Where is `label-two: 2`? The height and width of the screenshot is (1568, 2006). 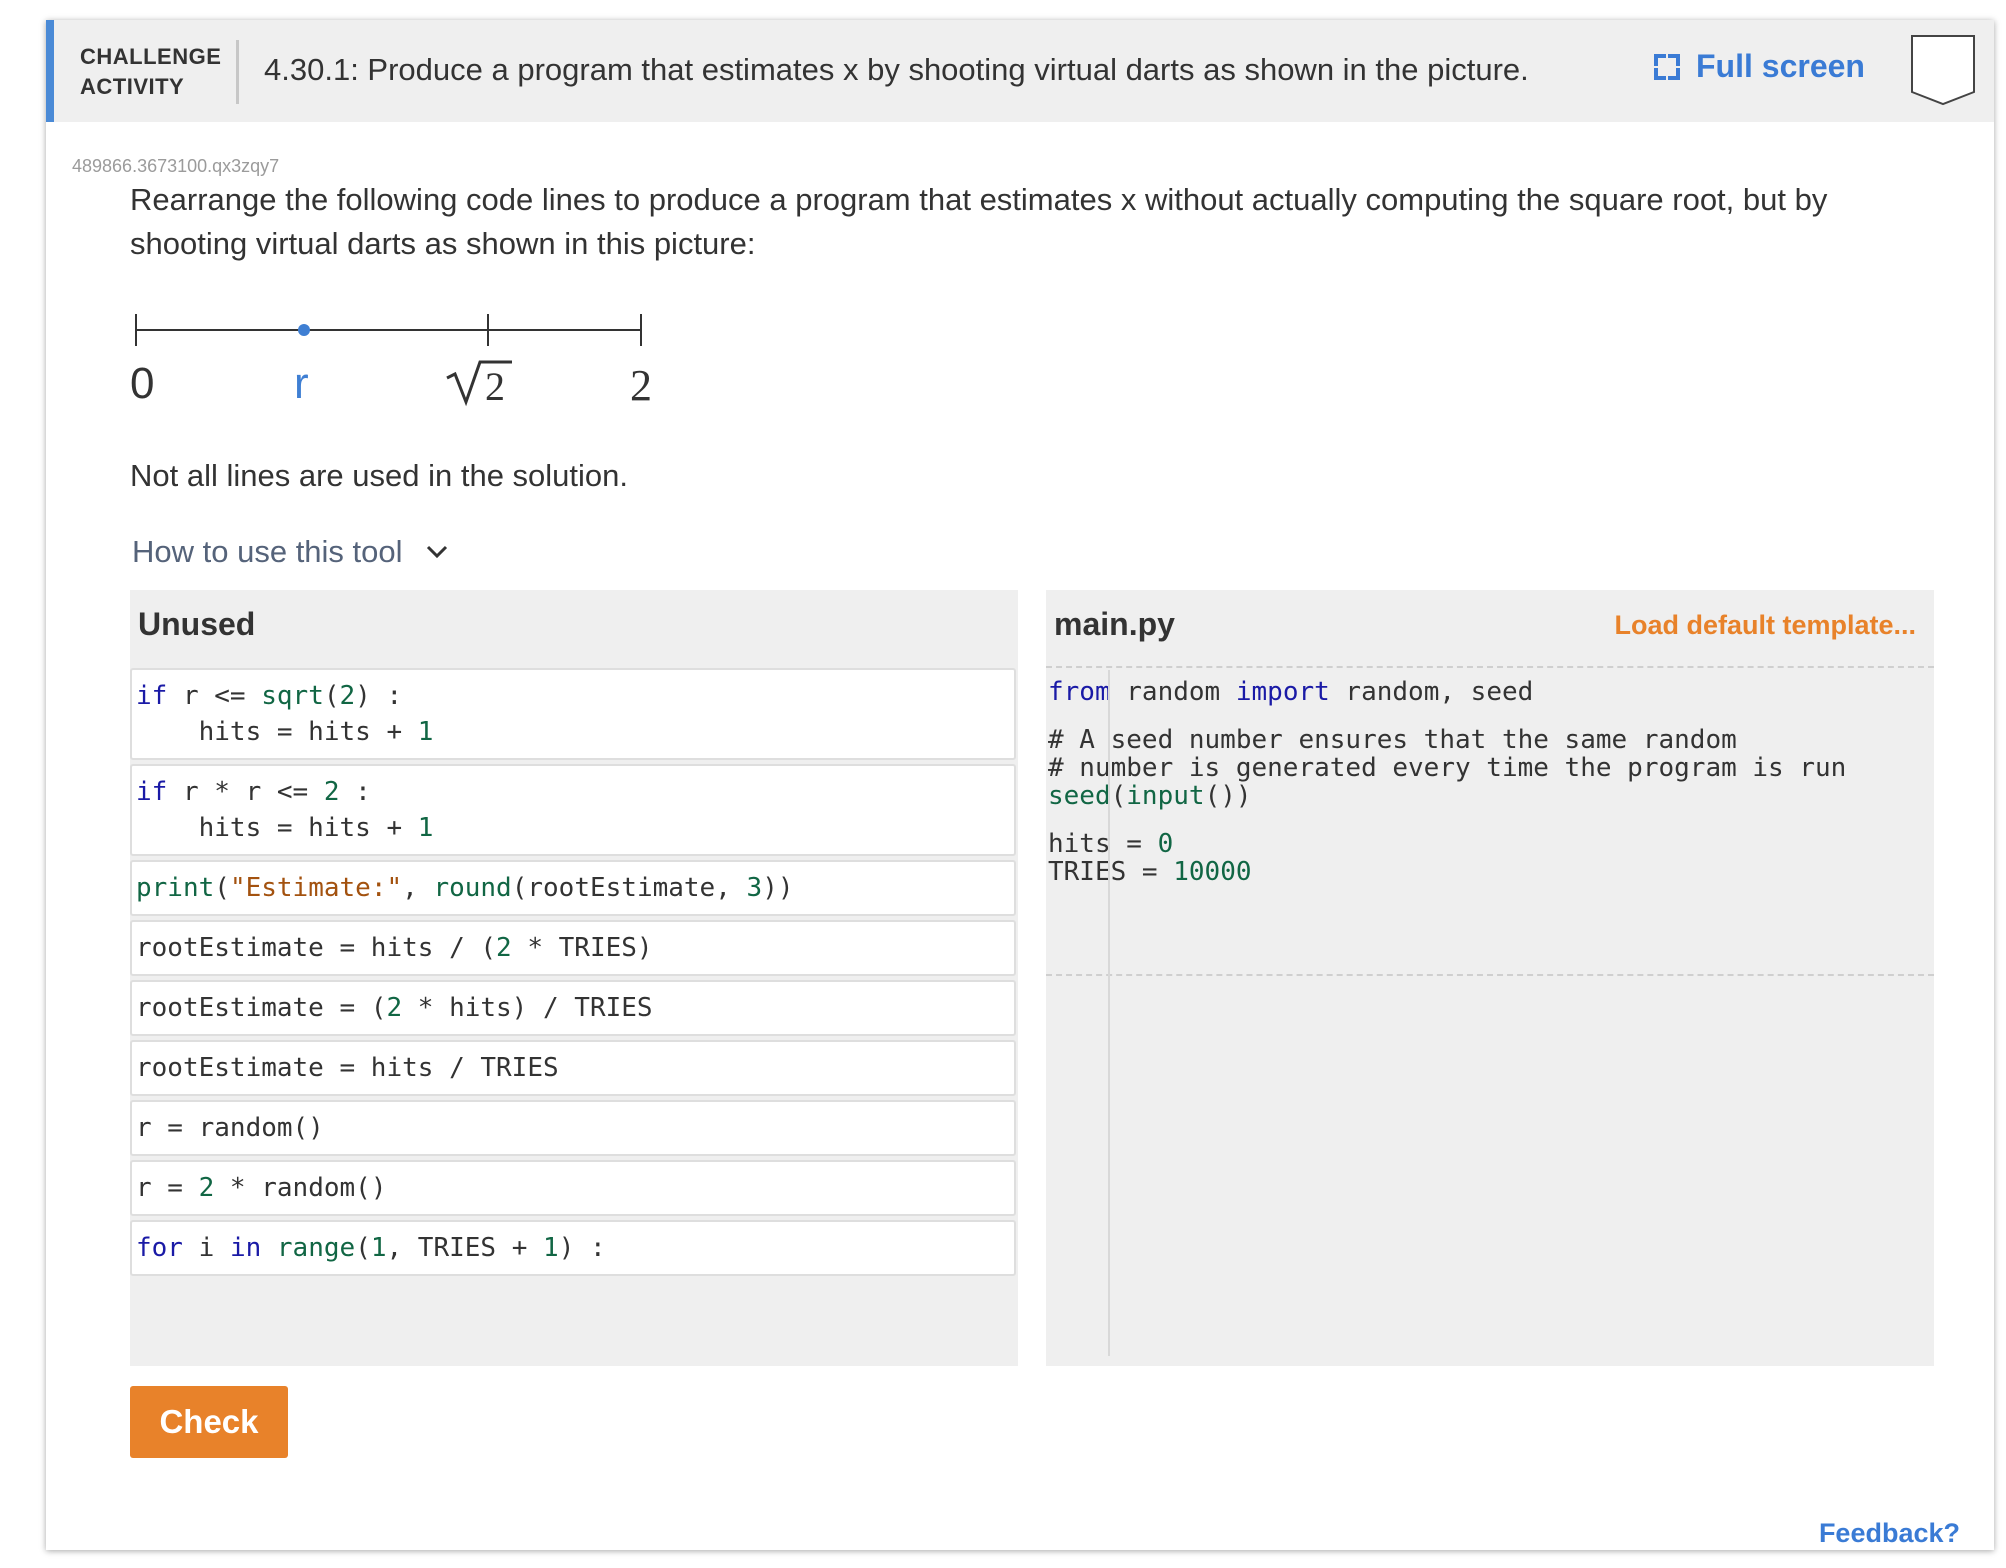 label-two: 2 is located at coordinates (641, 385).